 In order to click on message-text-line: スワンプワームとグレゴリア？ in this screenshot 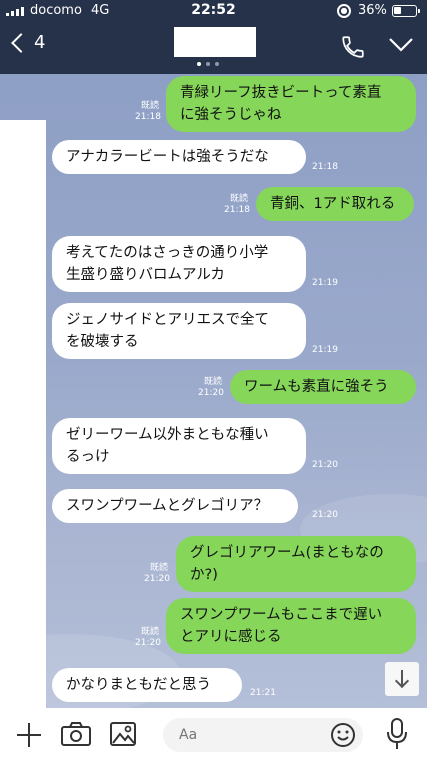, I will do `click(167, 506)`.